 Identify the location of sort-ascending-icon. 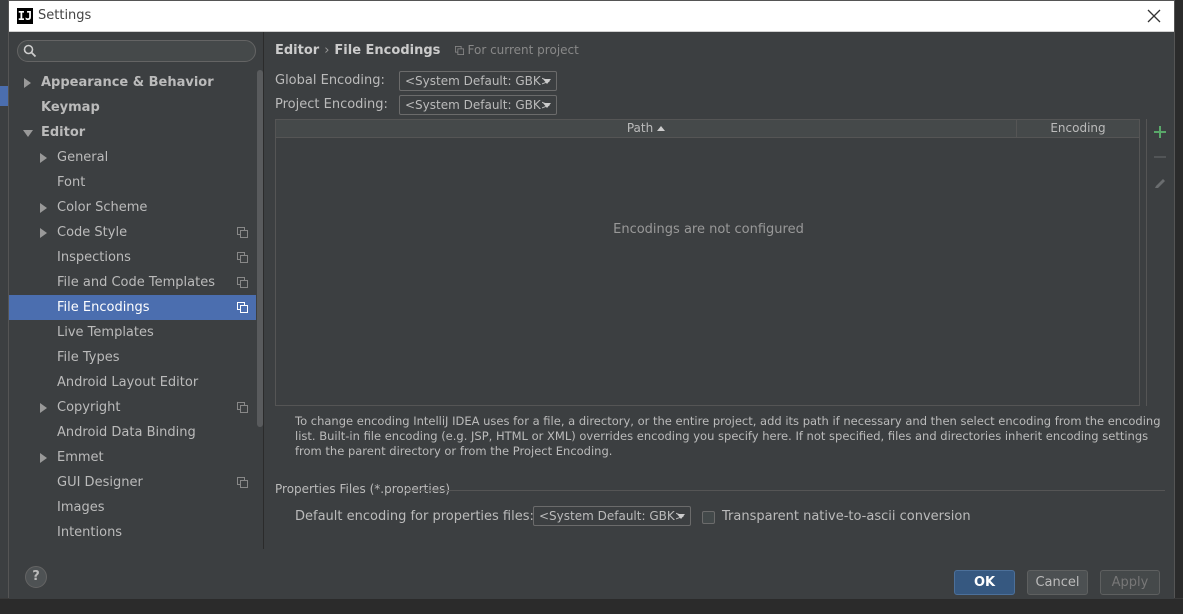
(661, 128).